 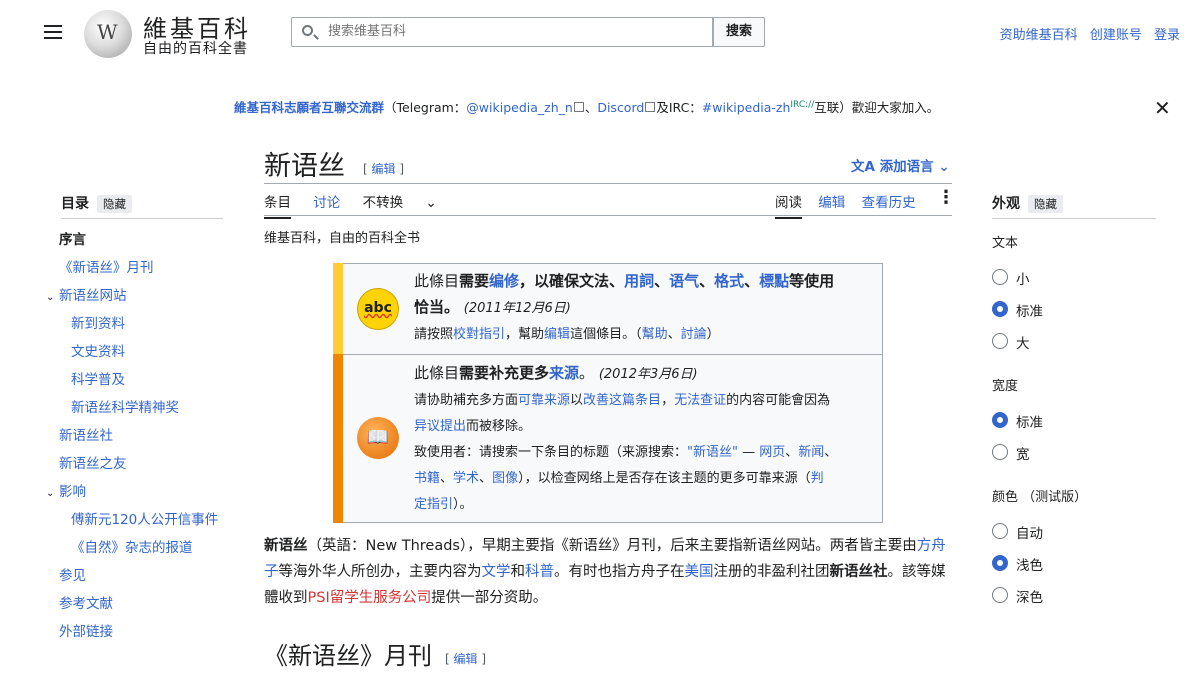 I want to click on format-link: 格式, so click(x=729, y=281).